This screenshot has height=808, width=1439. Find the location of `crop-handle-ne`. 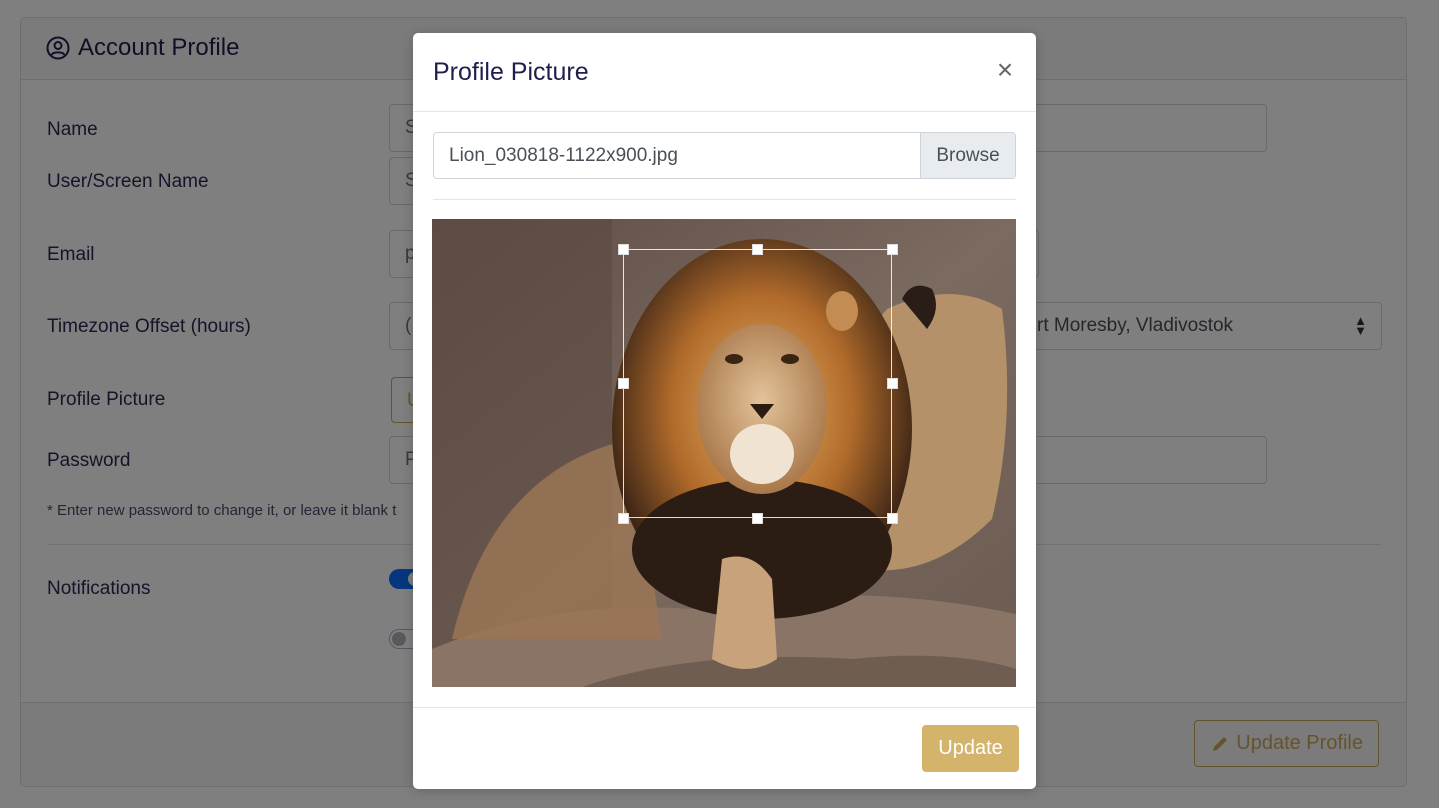

crop-handle-ne is located at coordinates (892, 249).